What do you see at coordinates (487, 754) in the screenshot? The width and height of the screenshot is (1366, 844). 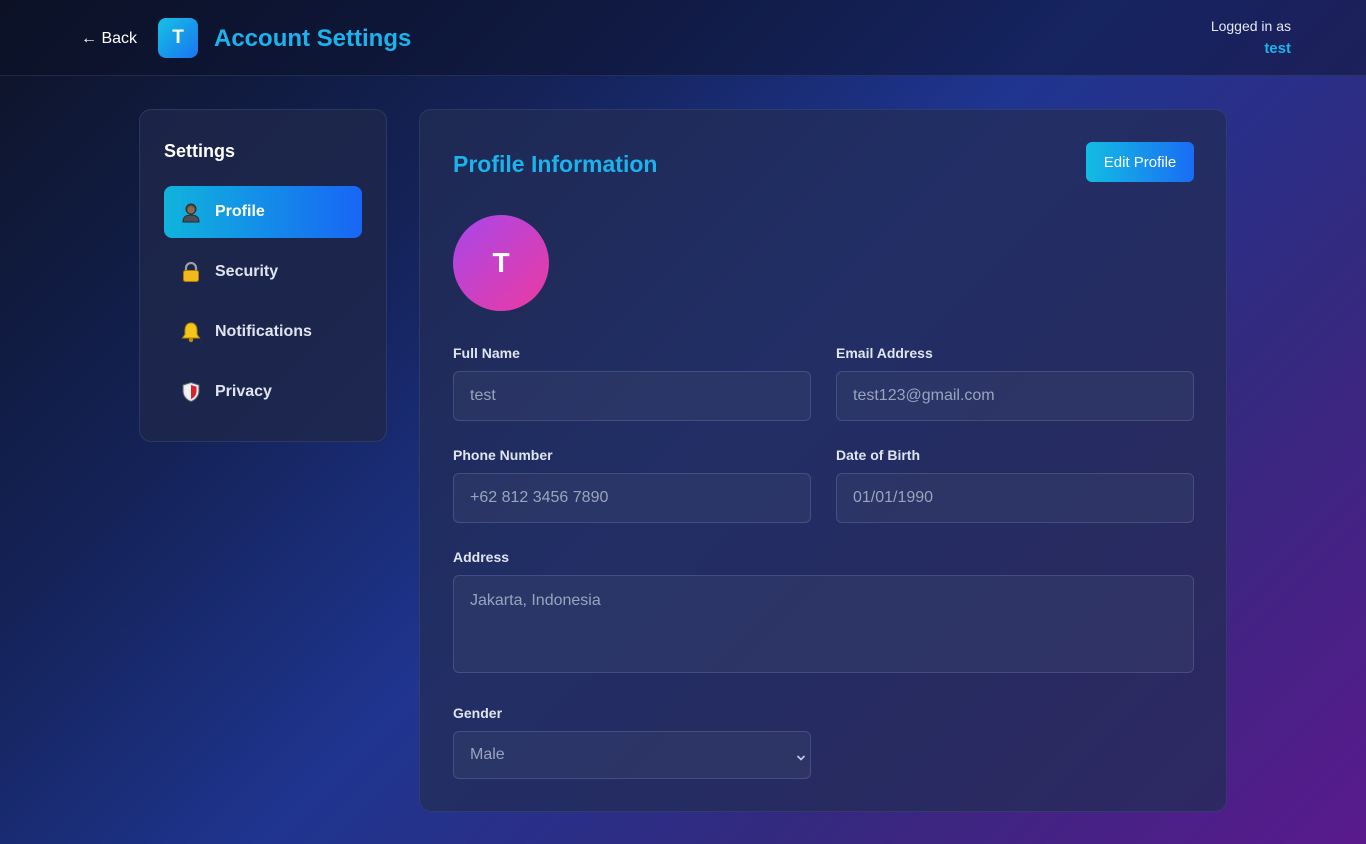 I see `gender-value: Male` at bounding box center [487, 754].